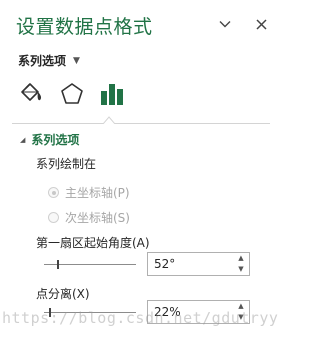  I want to click on tab-effects, so click(72, 94).